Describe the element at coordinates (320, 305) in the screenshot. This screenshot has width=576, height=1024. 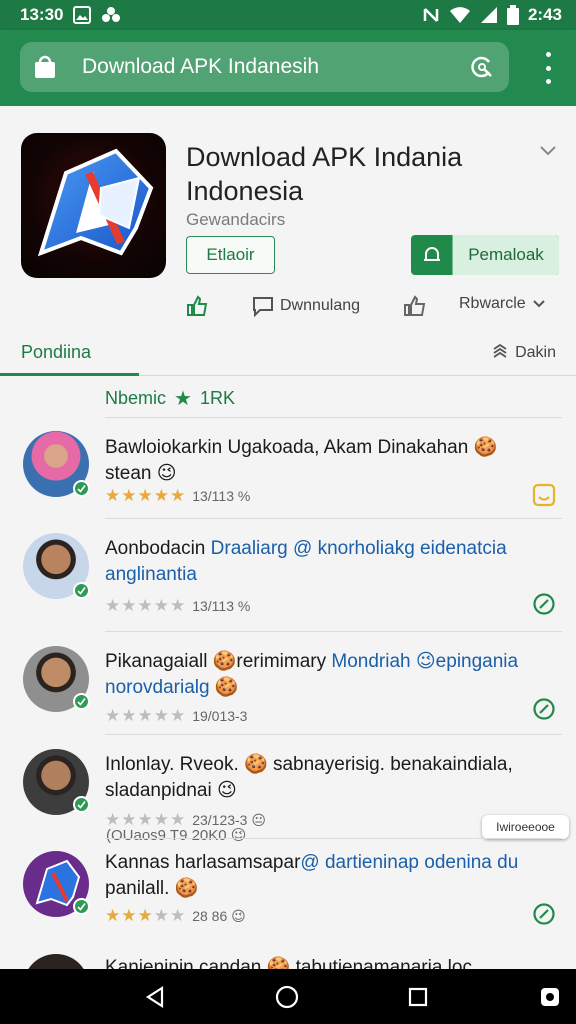
I see `download-action-label: Dwnnulang` at that location.